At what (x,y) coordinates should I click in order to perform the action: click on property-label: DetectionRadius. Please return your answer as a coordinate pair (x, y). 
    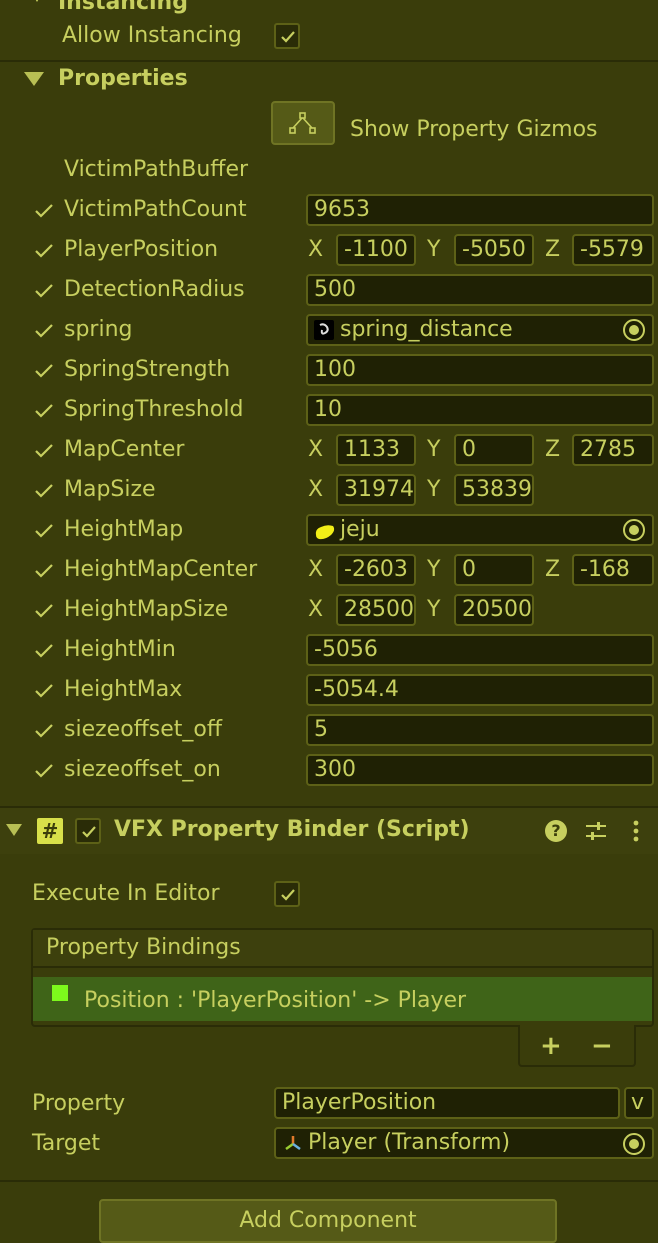
    Looking at the image, I should click on (154, 289).